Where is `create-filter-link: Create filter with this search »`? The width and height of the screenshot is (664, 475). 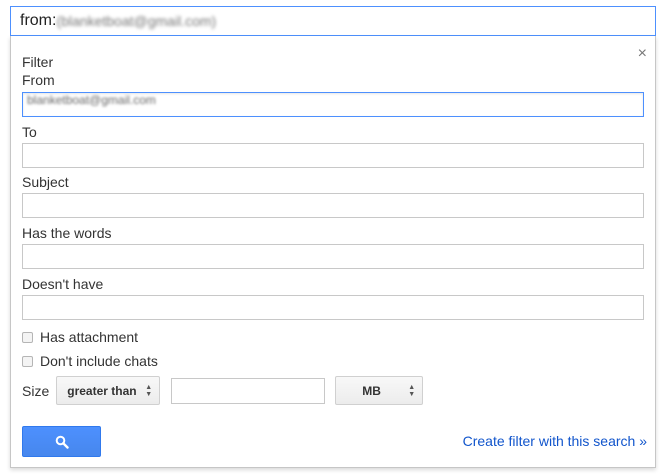 create-filter-link: Create filter with this search » is located at coordinates (555, 441).